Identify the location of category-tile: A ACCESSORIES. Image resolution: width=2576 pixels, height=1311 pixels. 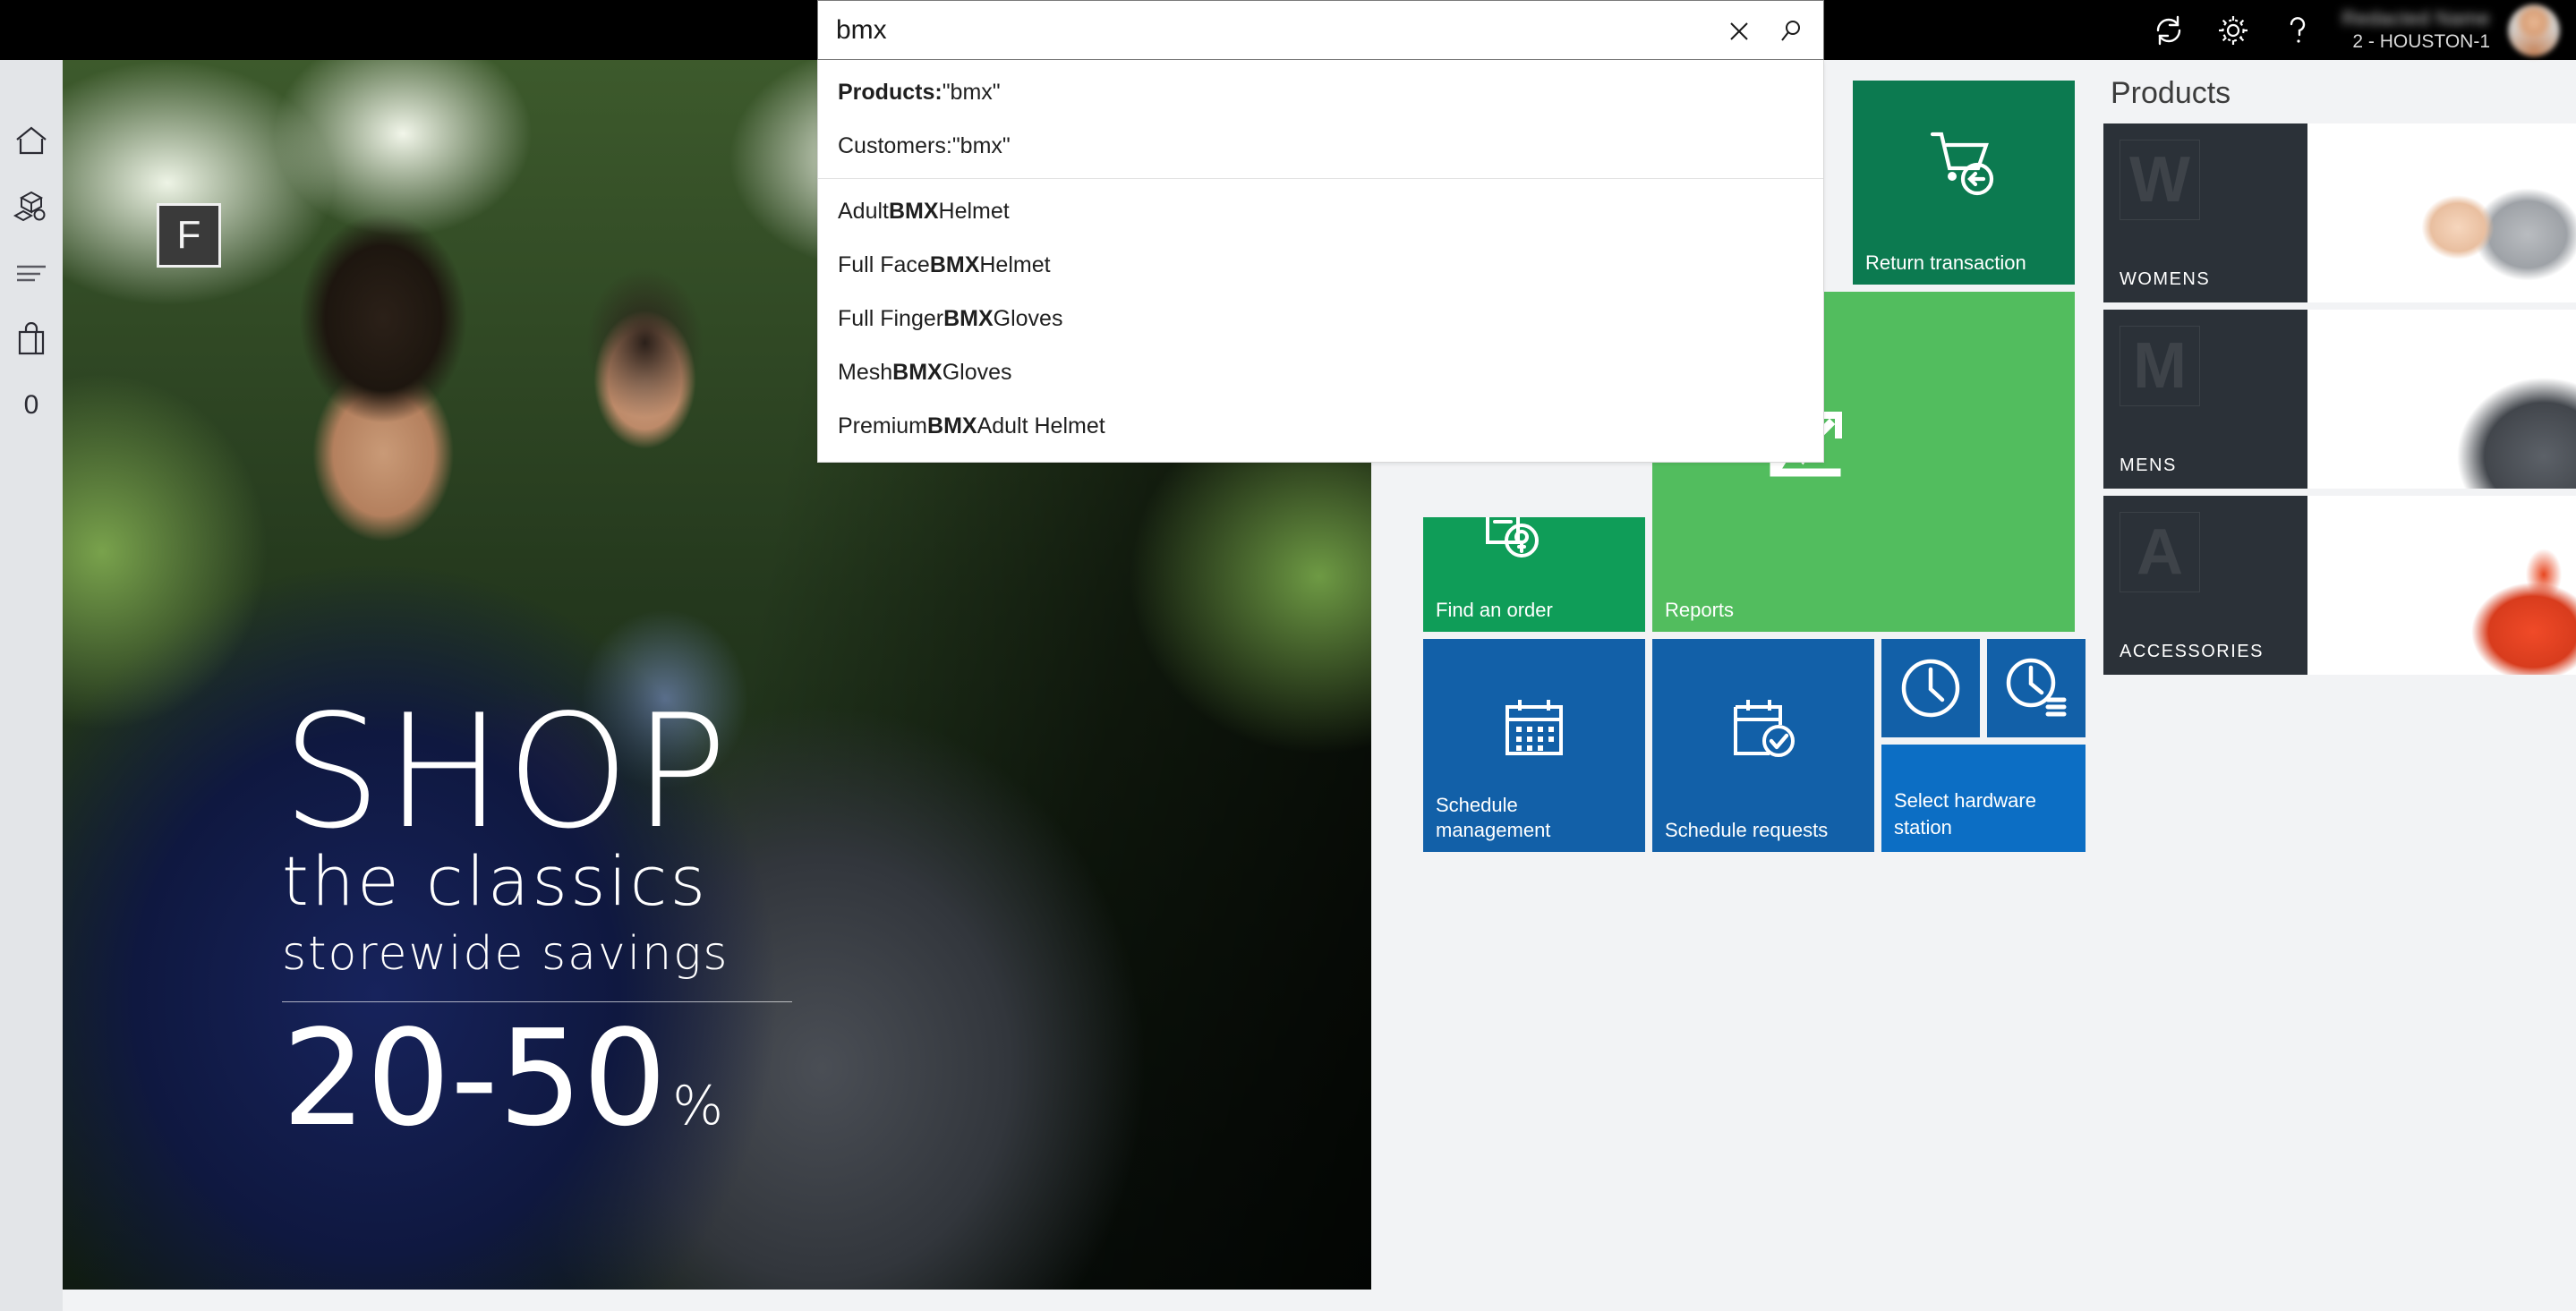
(2205, 585).